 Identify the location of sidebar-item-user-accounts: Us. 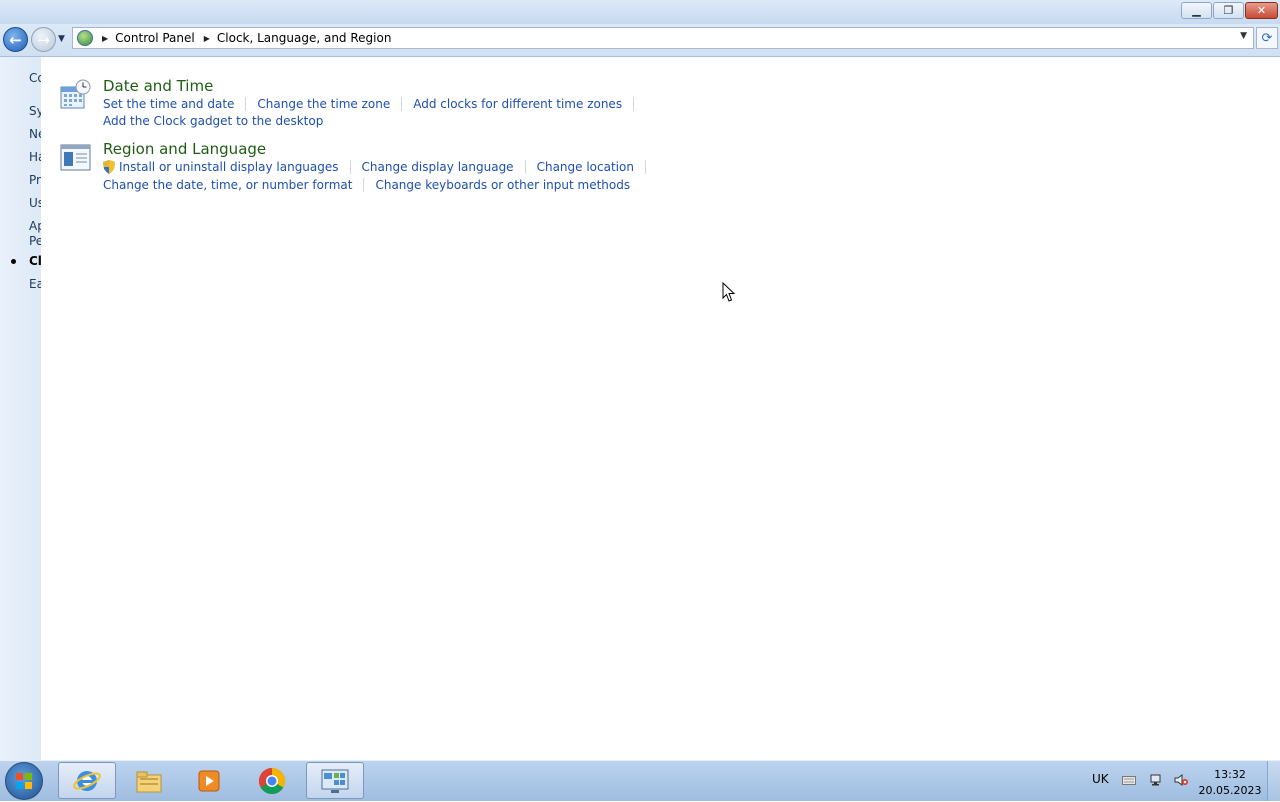
(35, 203).